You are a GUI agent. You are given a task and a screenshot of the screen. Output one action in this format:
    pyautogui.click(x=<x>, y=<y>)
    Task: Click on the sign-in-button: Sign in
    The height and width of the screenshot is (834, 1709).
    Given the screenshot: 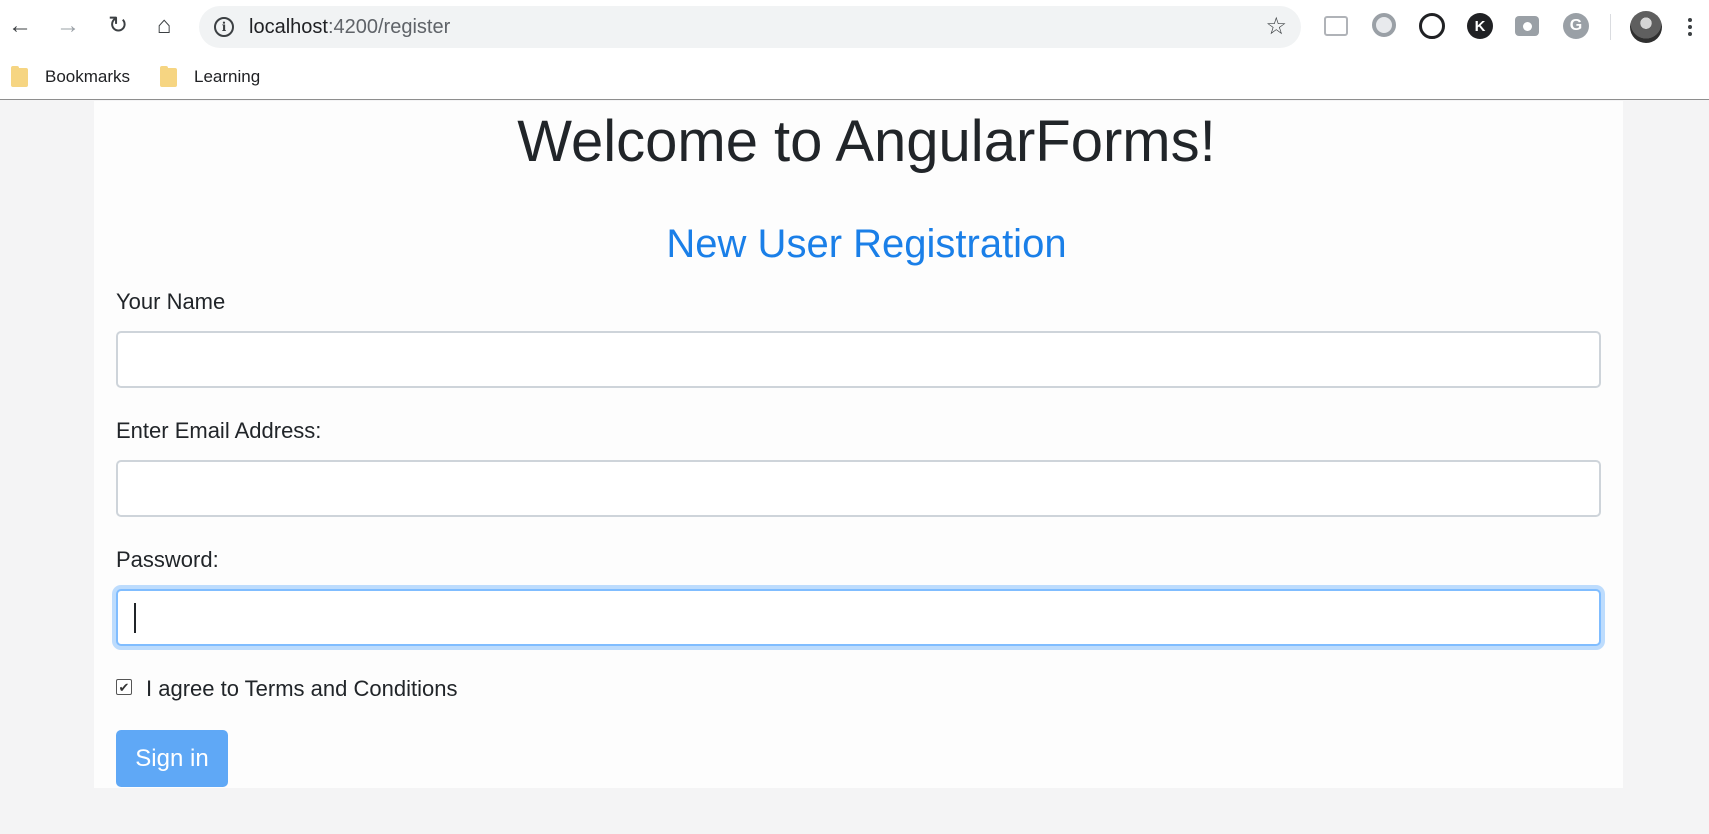 What is the action you would take?
    pyautogui.click(x=172, y=758)
    